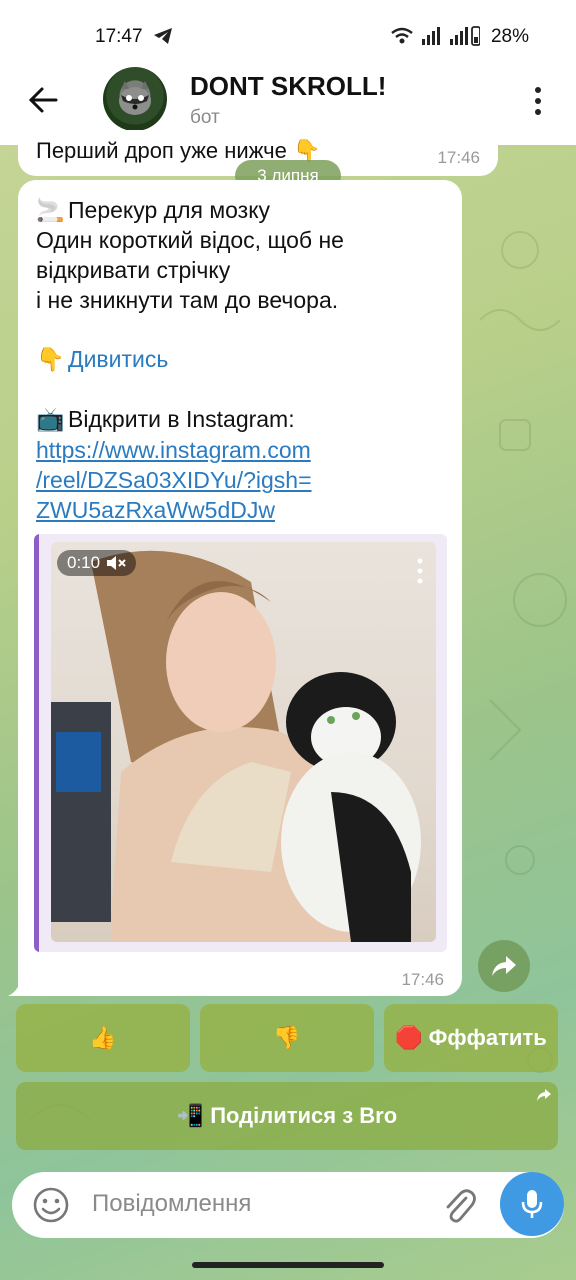 The width and height of the screenshot is (576, 1280). I want to click on status-time: 17:47, so click(119, 36).